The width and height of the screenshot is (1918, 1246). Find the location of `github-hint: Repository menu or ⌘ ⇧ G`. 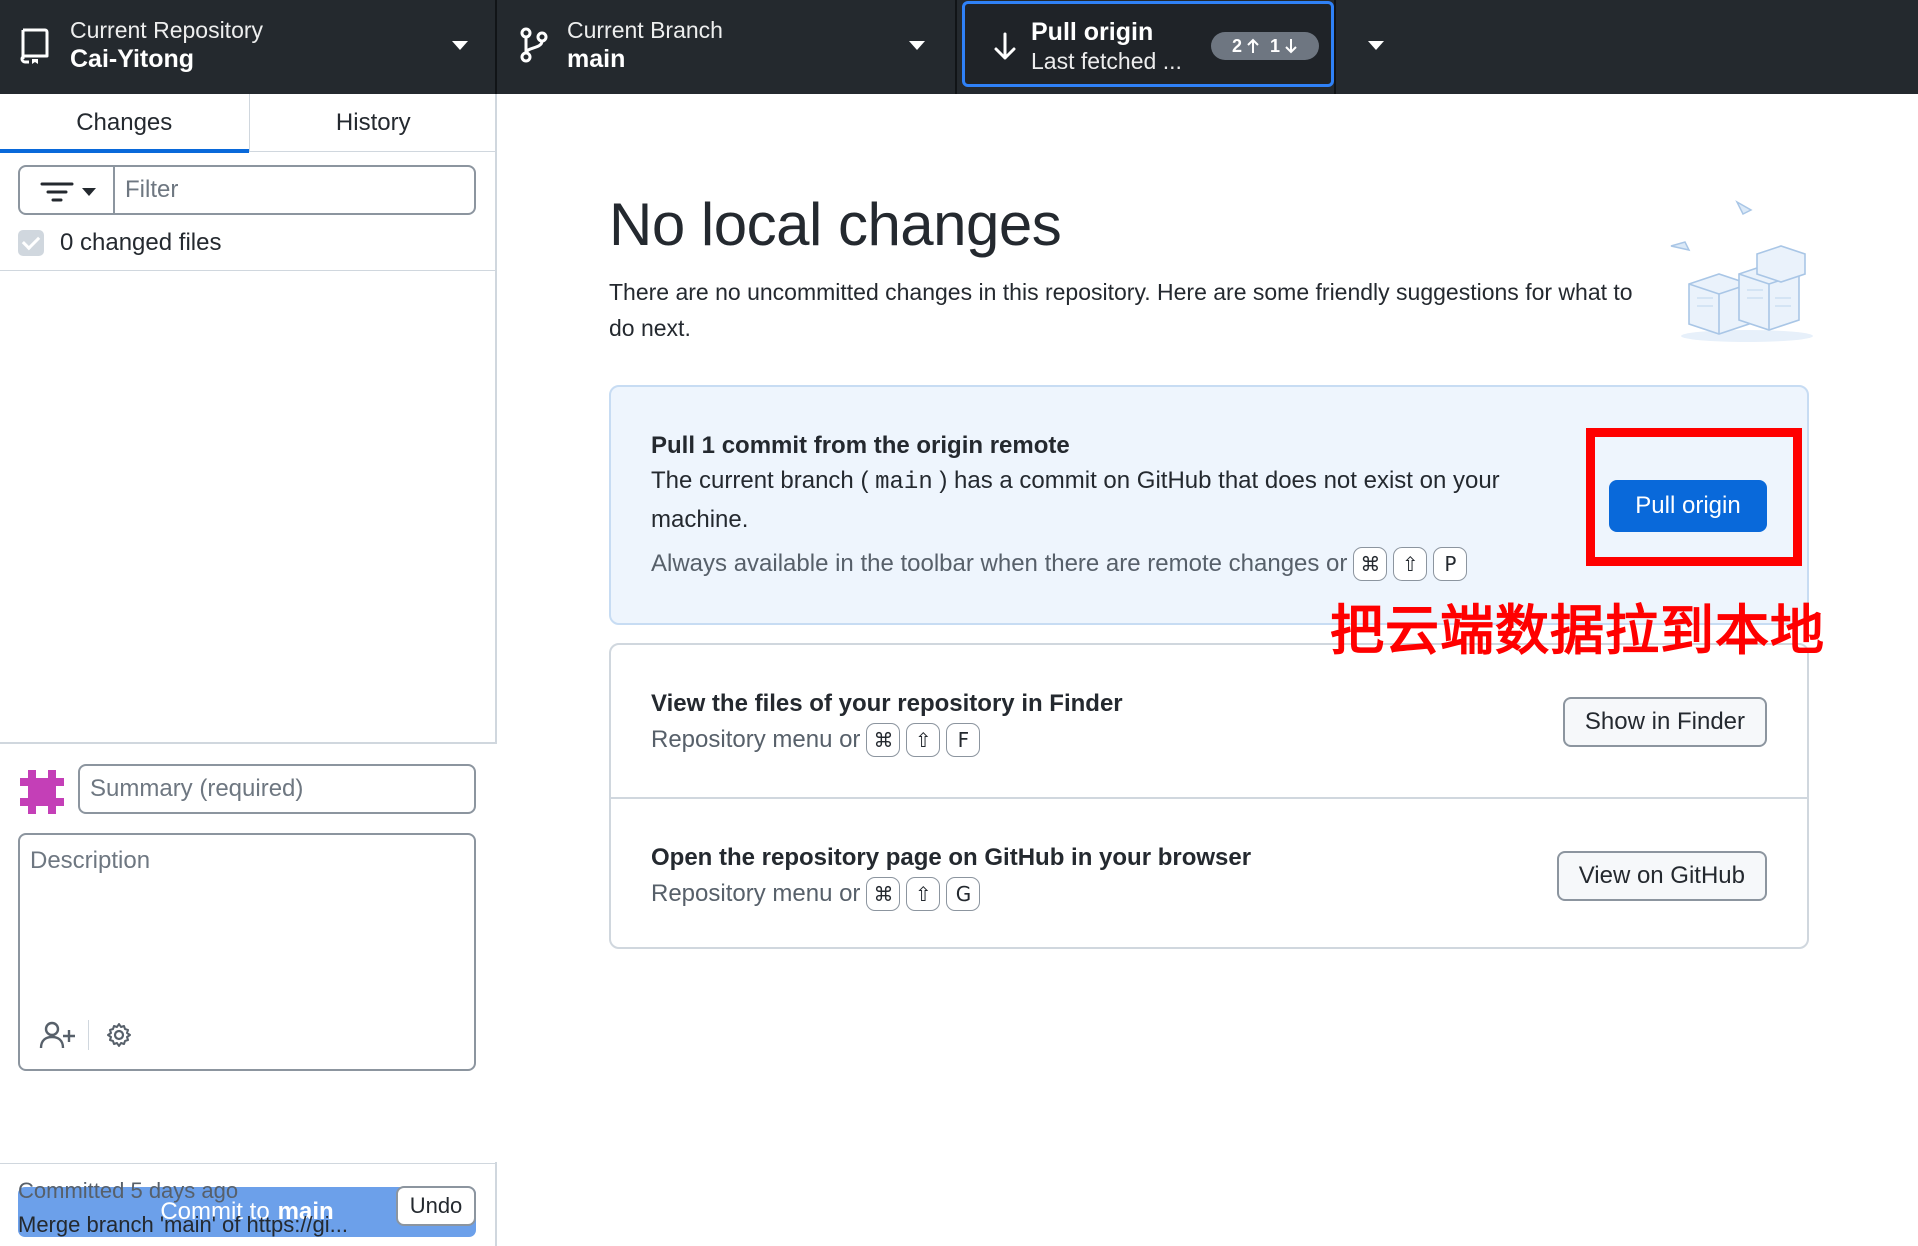

github-hint: Repository menu or ⌘ ⇧ G is located at coordinates (816, 894).